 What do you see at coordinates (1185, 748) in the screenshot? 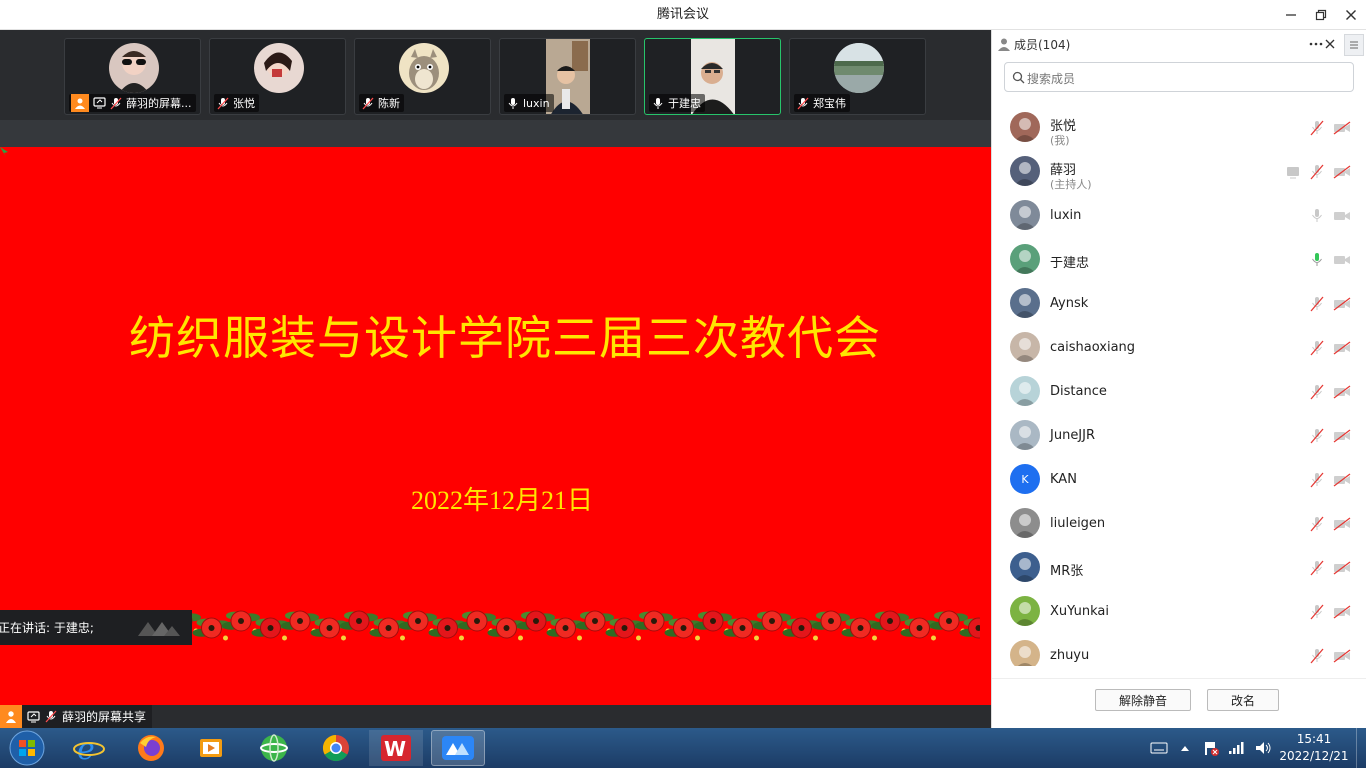
I see `tray-expand-icon` at bounding box center [1185, 748].